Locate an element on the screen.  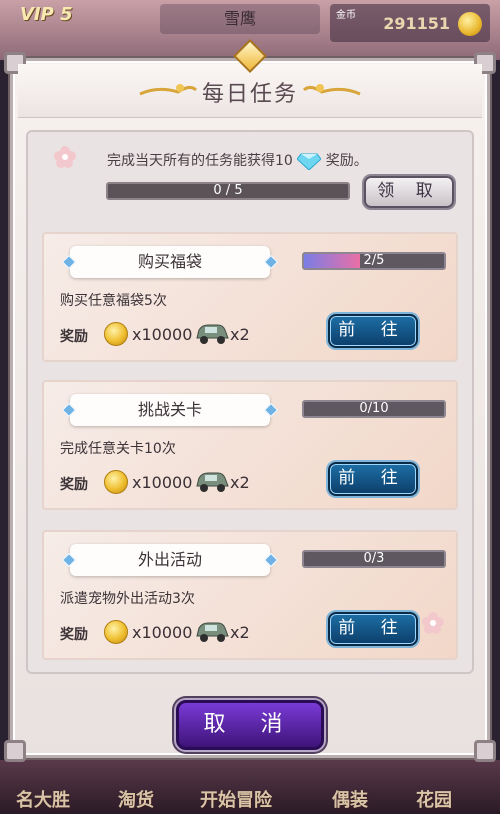
task-card: 外出活动 0/3 派遣宠物外出活动3次 奖励 x10000 x2 前 往 is located at coordinates (250, 595).